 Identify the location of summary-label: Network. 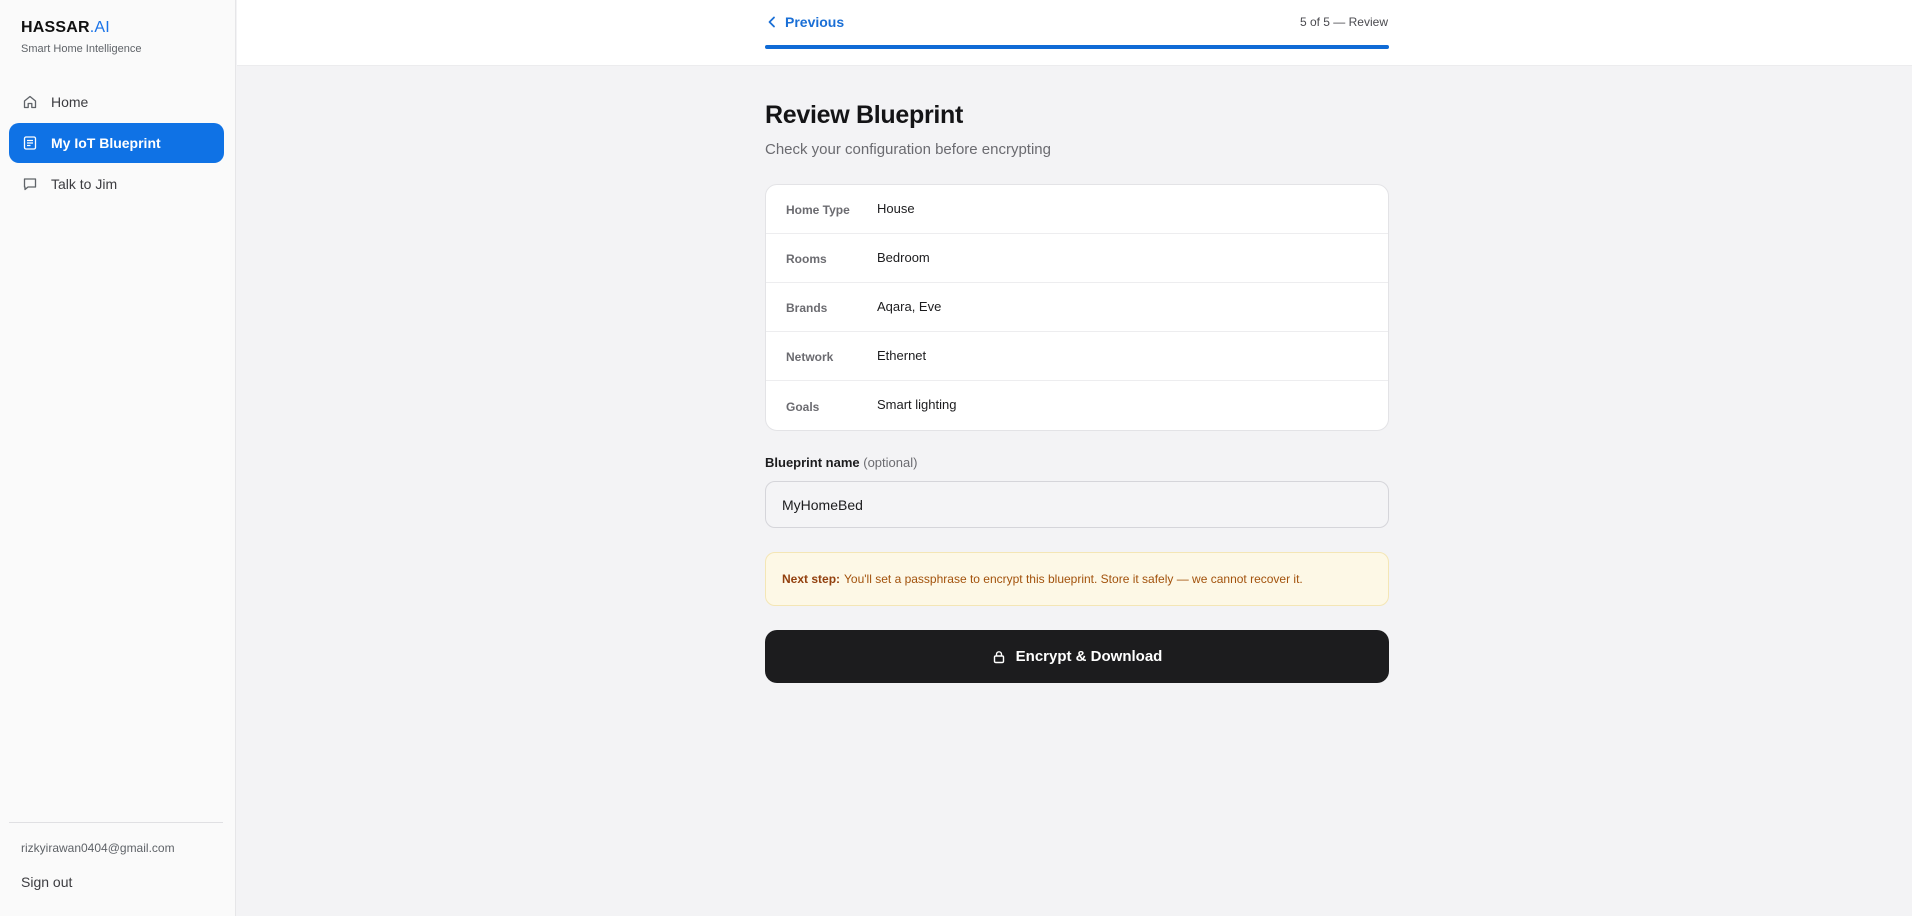
(810, 357).